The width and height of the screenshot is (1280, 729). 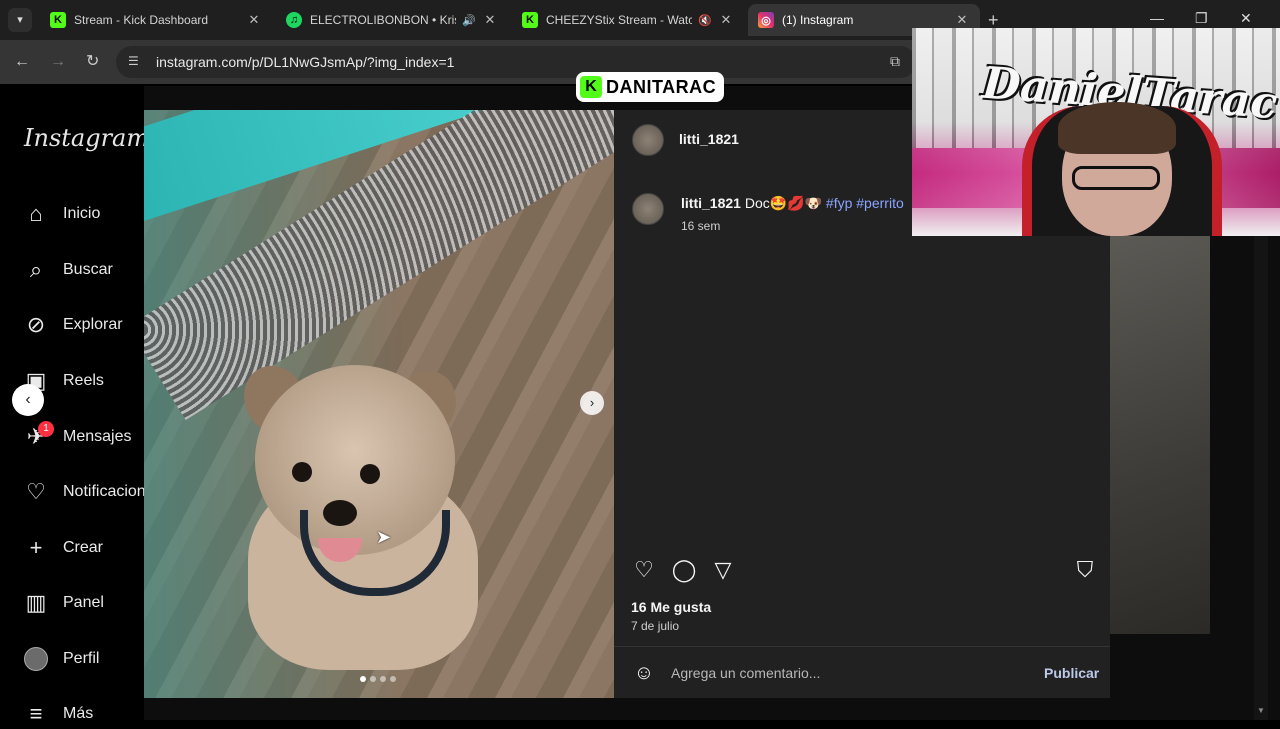 What do you see at coordinates (1261, 710) in the screenshot?
I see `scroll-down-arrow-icon: ▼` at bounding box center [1261, 710].